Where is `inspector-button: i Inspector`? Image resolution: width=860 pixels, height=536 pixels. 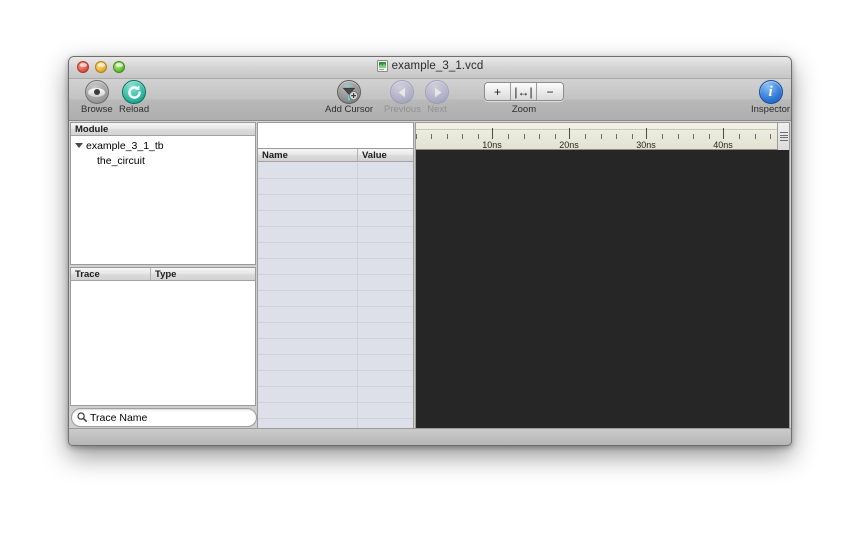
inspector-button: i Inspector is located at coordinates (770, 97).